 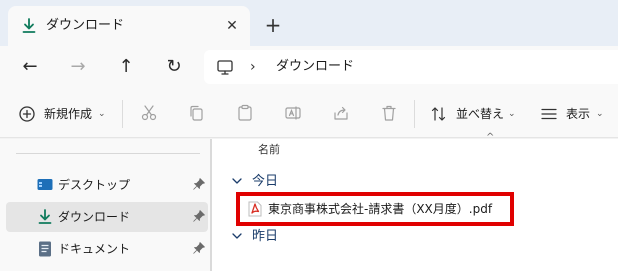 What do you see at coordinates (480, 114) in the screenshot?
I see `sort-button-label: 並べ替え` at bounding box center [480, 114].